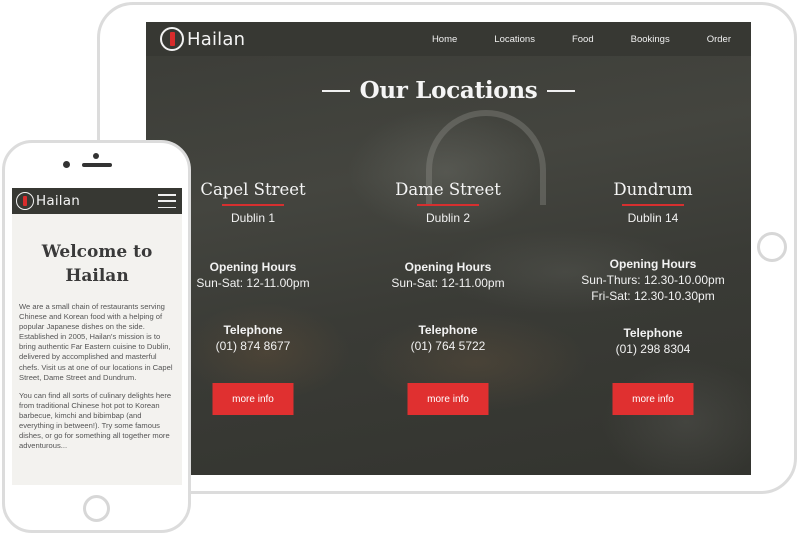 The image size is (801, 535). I want to click on section-heading: Our Locations, so click(448, 90).